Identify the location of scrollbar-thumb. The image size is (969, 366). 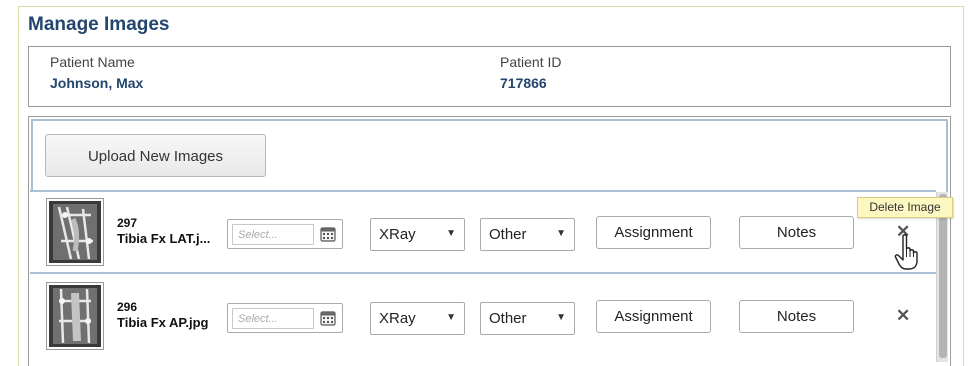
(943, 276).